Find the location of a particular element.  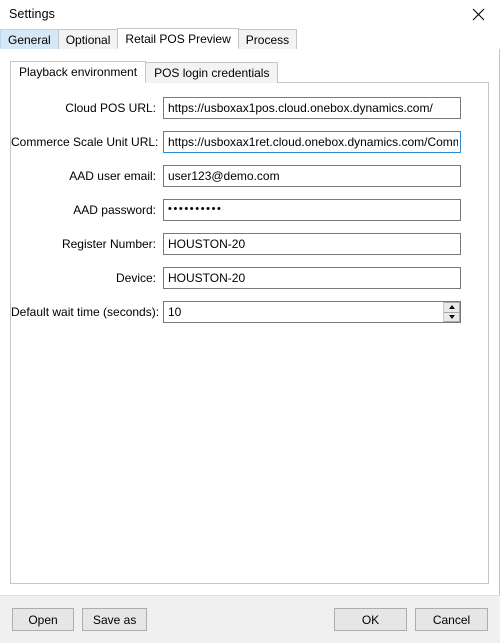

aad-password-input: •••••••••• is located at coordinates (312, 210).